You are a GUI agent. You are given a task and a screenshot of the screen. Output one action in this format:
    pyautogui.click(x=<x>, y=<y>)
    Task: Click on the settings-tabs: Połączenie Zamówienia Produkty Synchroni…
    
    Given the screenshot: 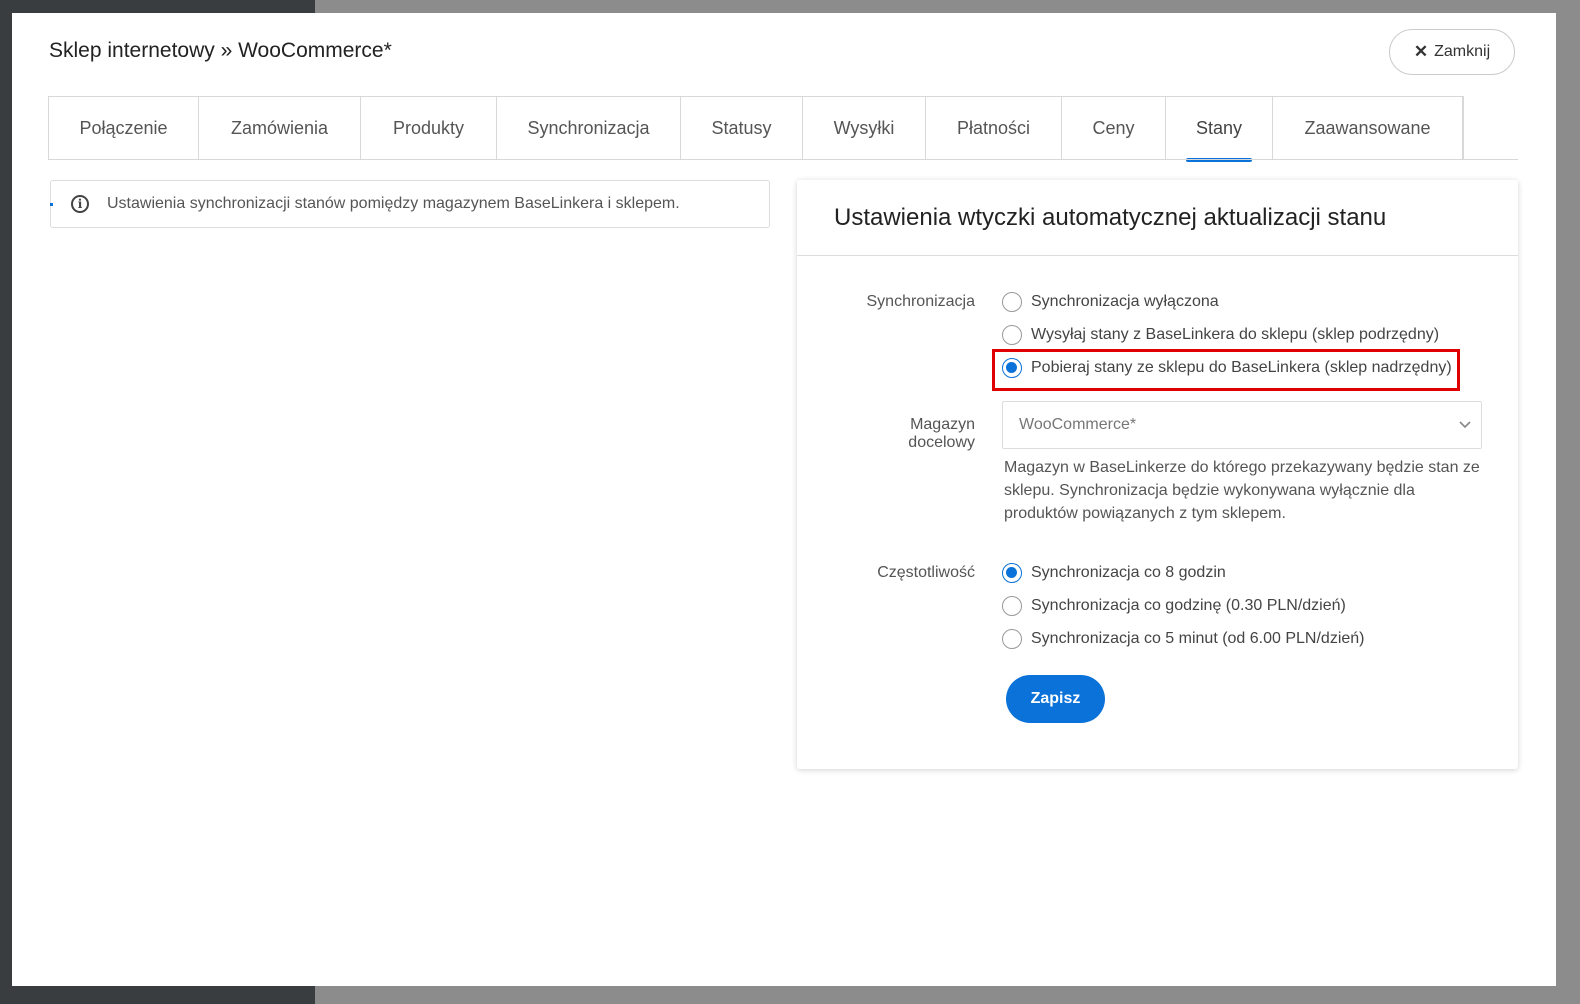 What is the action you would take?
    pyautogui.click(x=756, y=129)
    